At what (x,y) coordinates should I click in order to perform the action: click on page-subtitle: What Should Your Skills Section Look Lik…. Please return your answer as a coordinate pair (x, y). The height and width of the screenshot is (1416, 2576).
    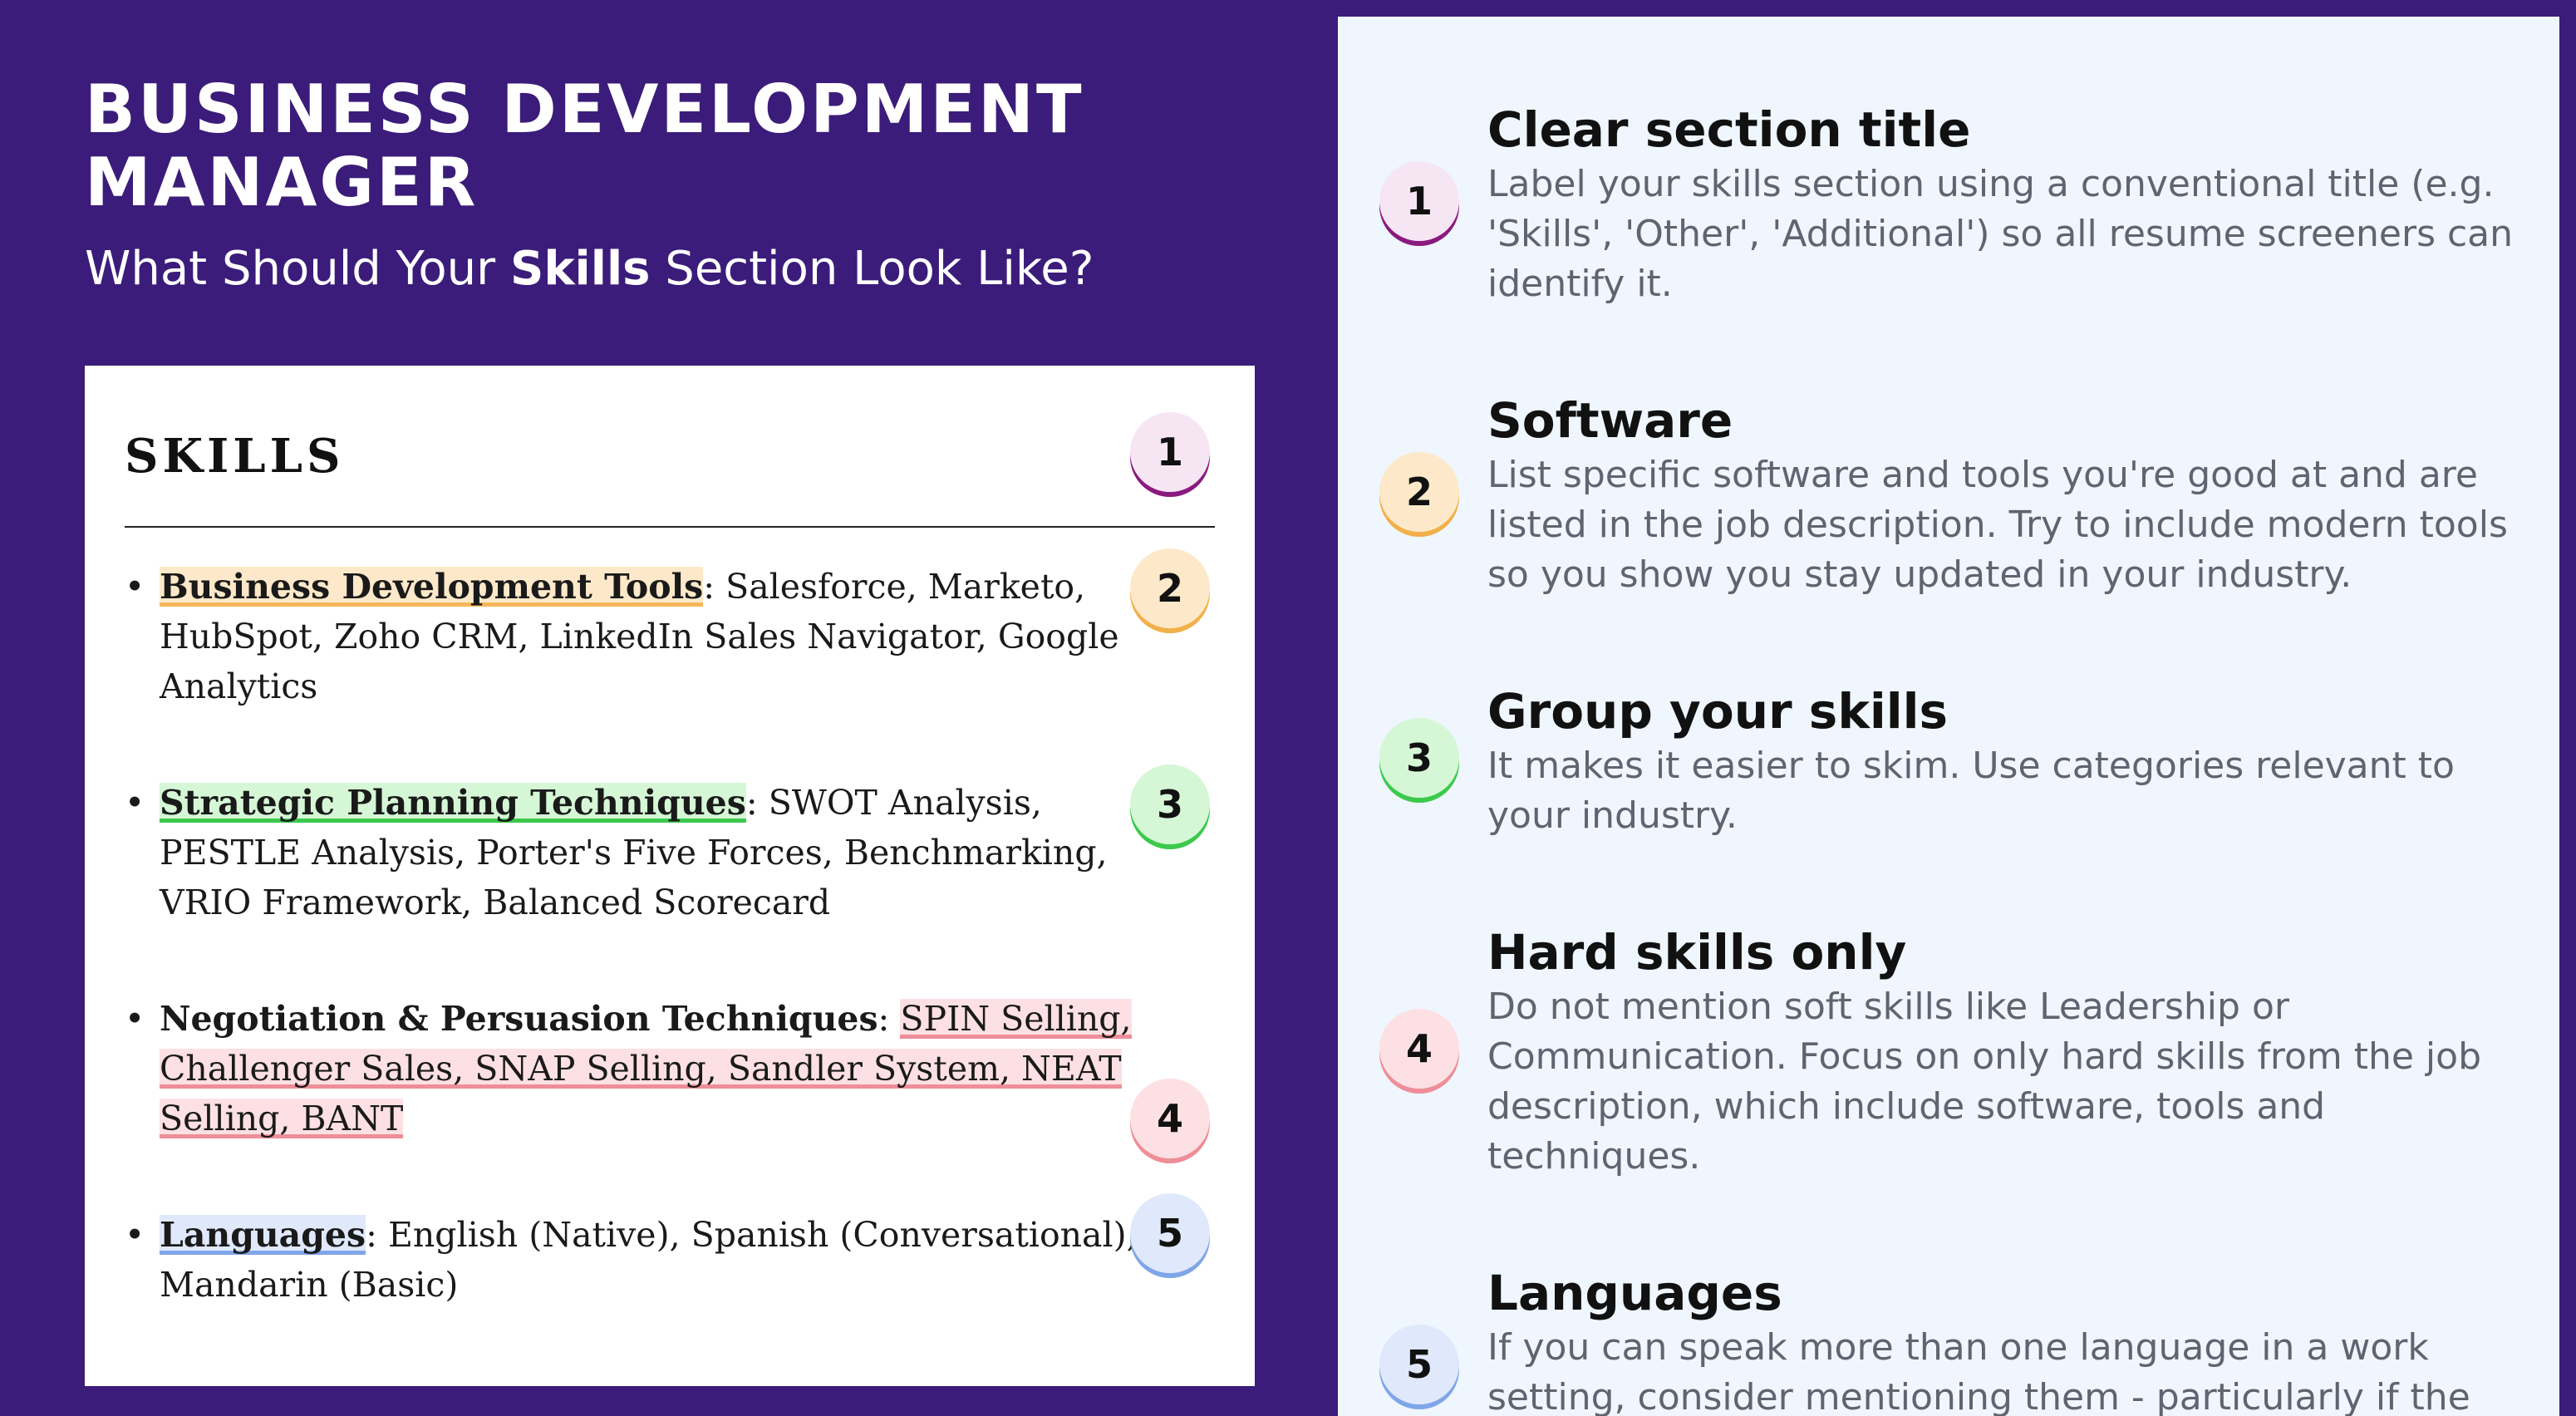
    Looking at the image, I should click on (687, 269).